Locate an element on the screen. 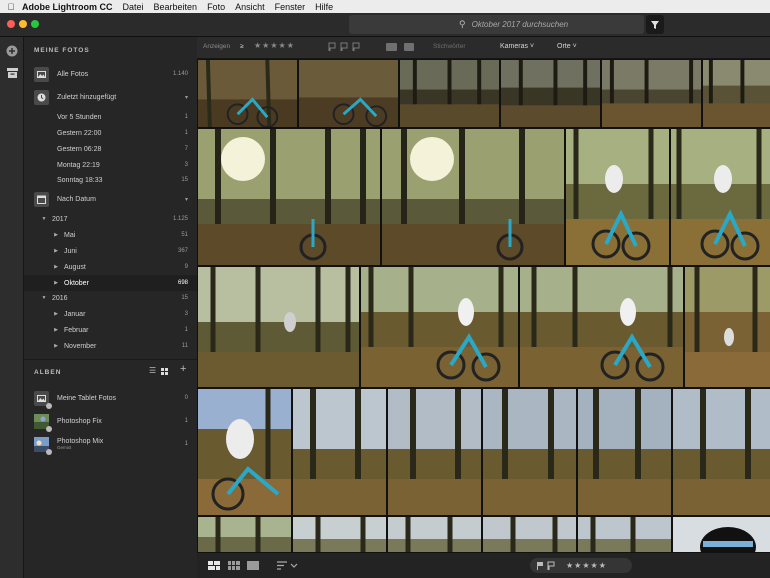  square-grid-view-button is located at coordinates (234, 565).